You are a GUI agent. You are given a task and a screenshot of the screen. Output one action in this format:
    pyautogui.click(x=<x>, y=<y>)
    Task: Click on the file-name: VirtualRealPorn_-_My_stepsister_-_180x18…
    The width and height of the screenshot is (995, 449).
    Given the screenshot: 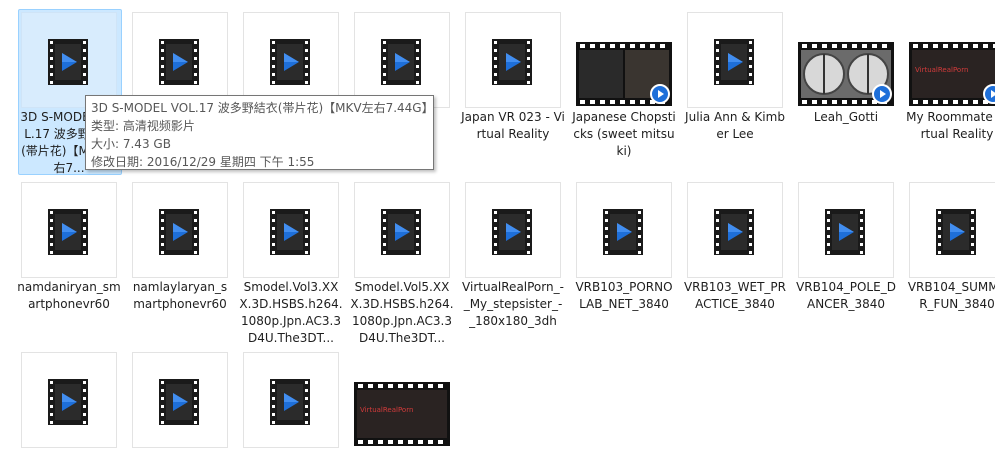 What is the action you would take?
    pyautogui.click(x=513, y=304)
    